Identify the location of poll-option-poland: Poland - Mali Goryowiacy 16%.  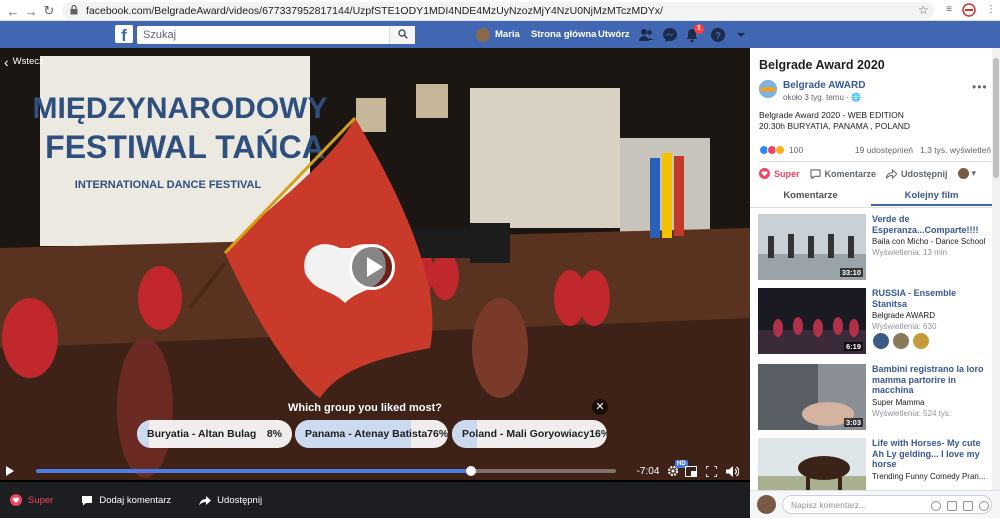
(529, 434).